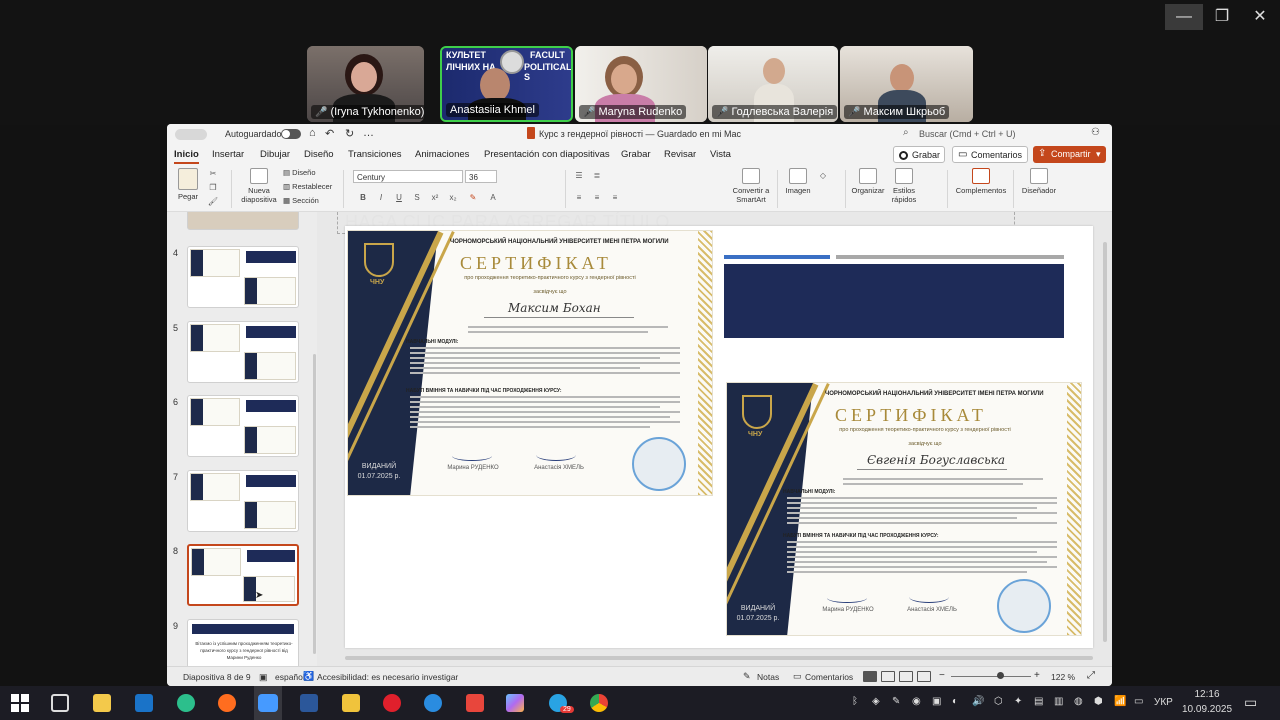  I want to click on tab-inicio: Inicio, so click(186, 156).